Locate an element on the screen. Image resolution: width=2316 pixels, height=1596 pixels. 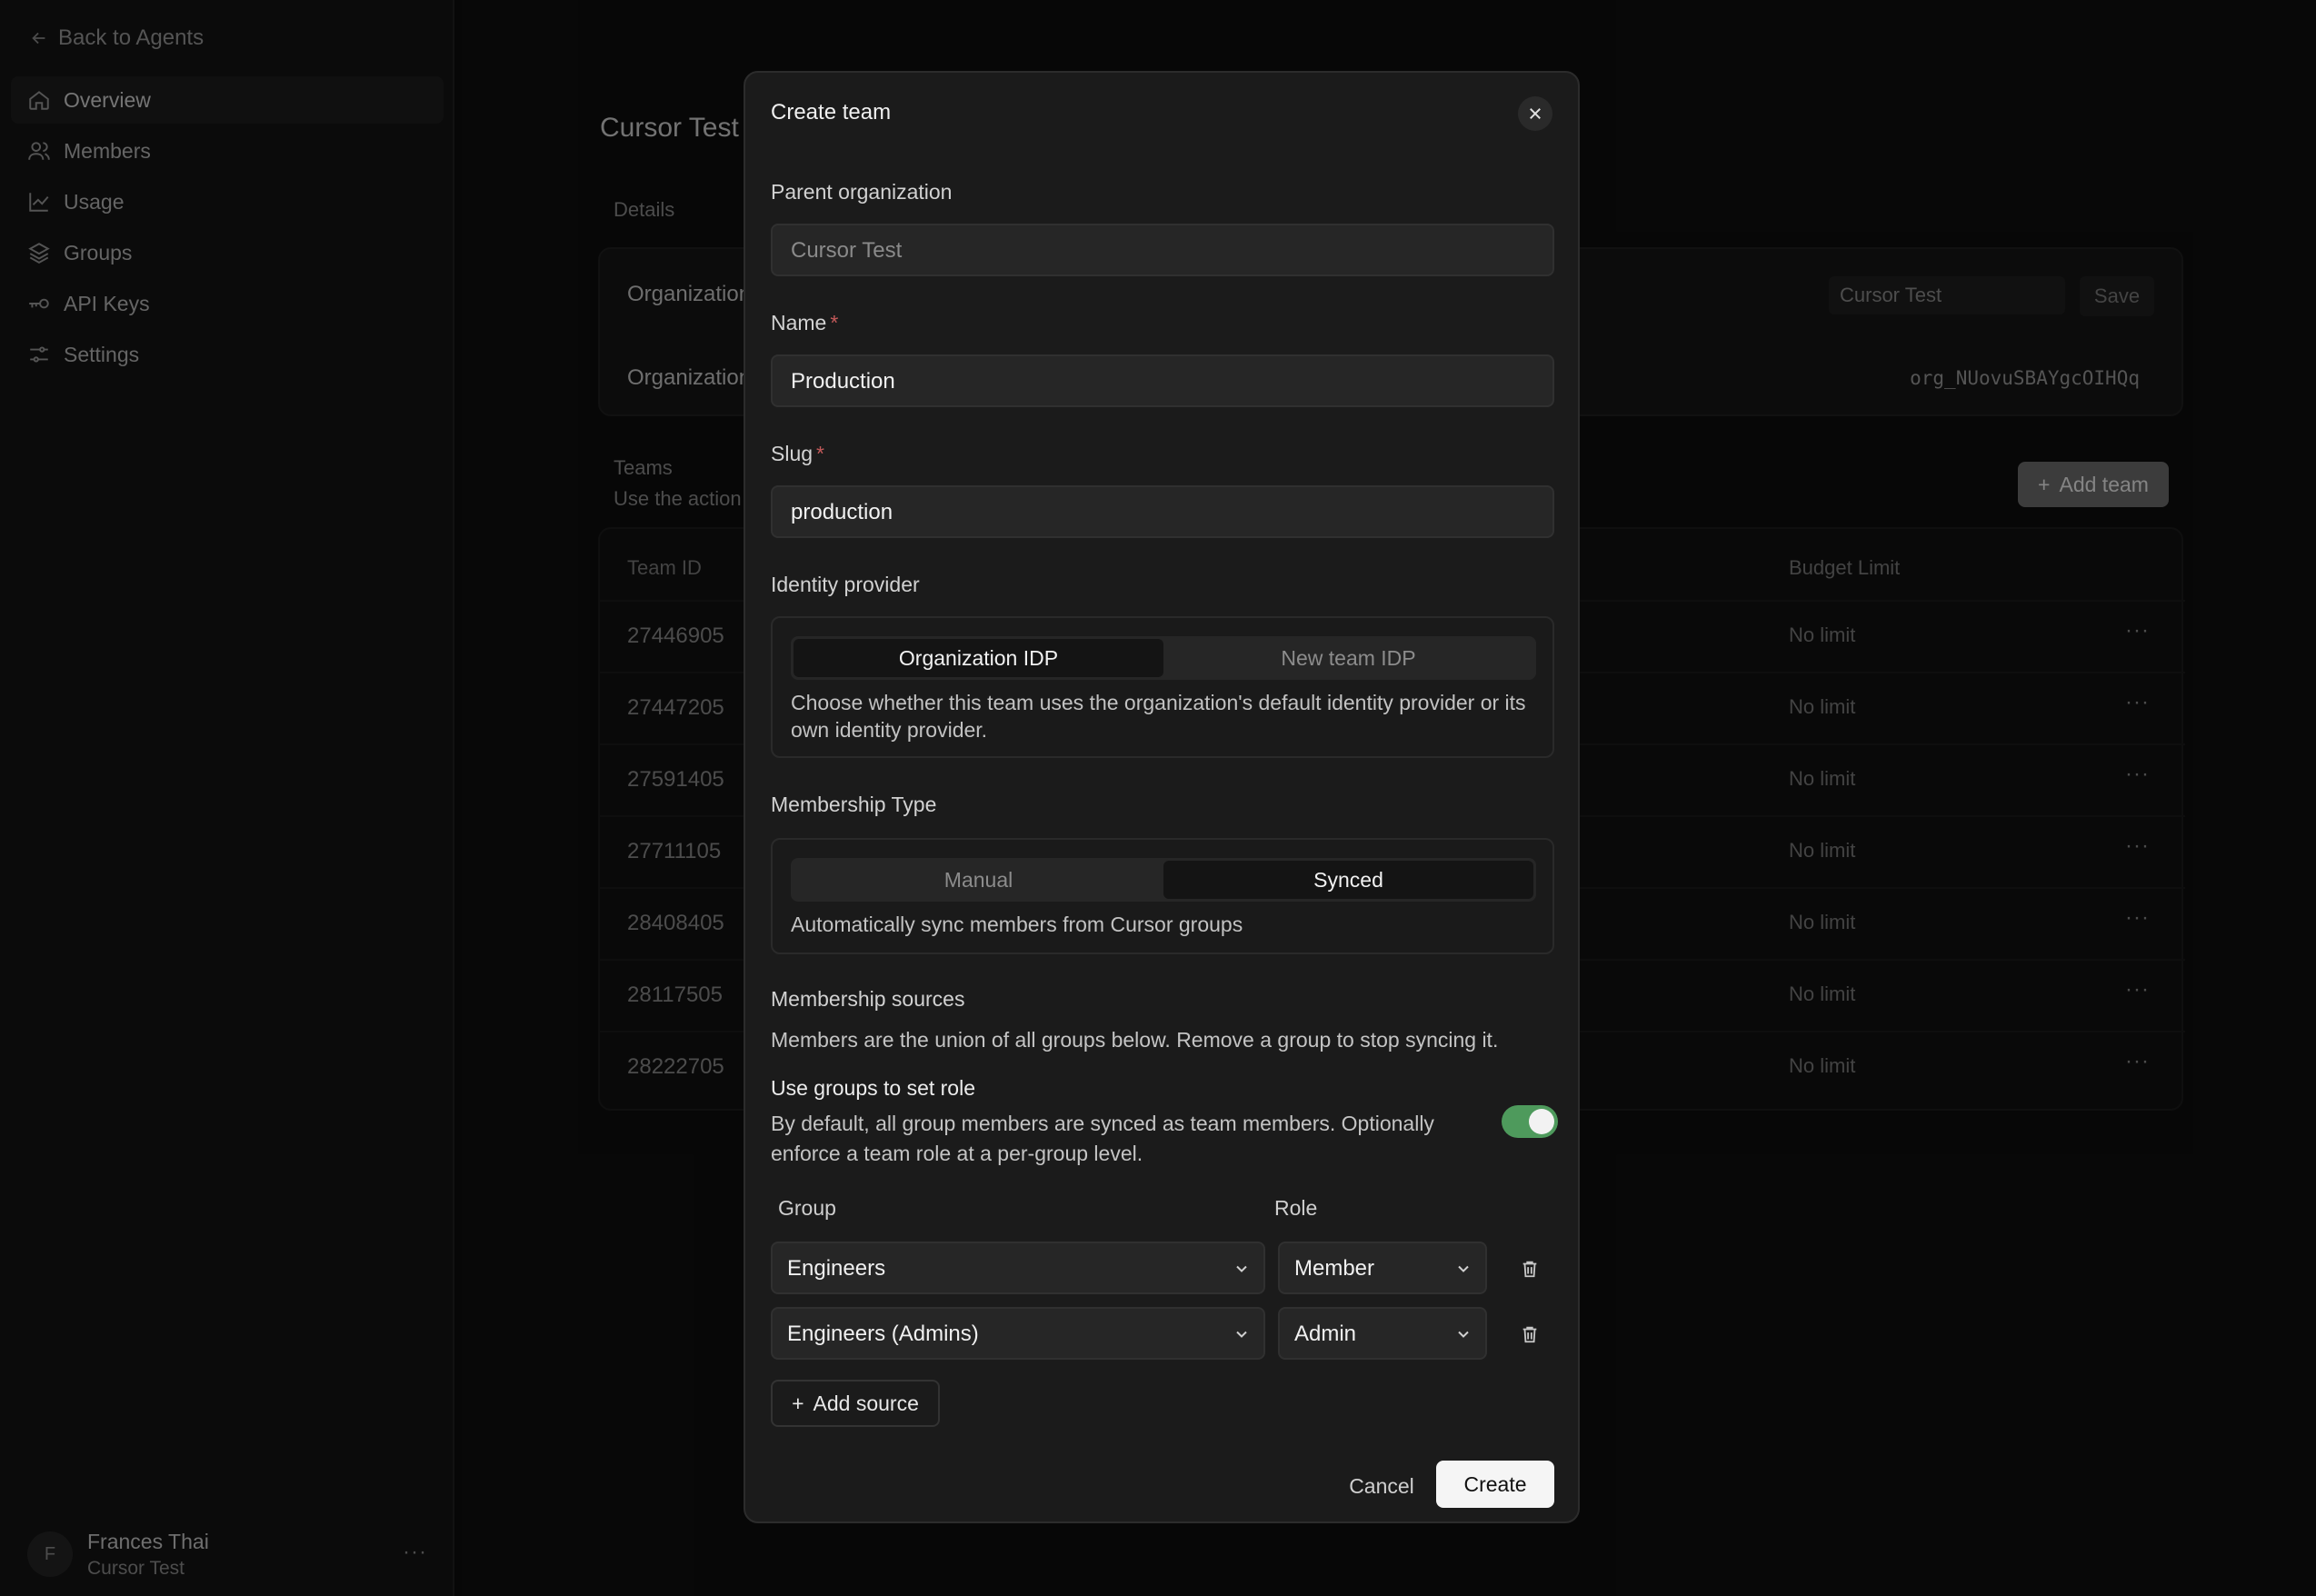
role-select: Admin is located at coordinates (1382, 1333).